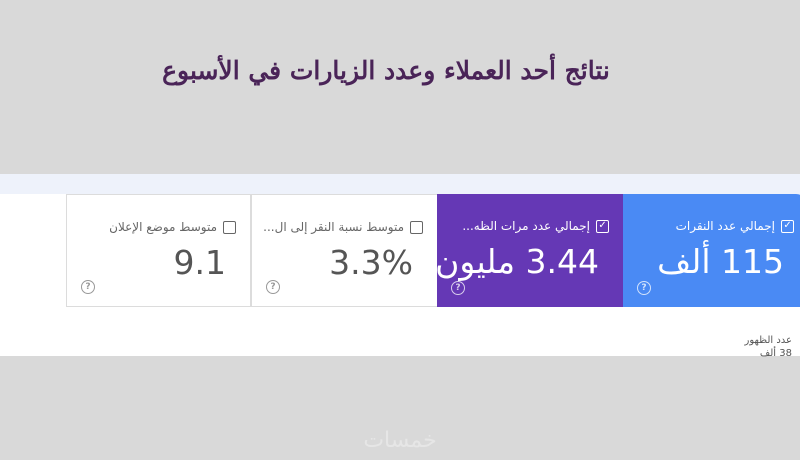 The height and width of the screenshot is (460, 800). I want to click on metric-header: ✓ إجمالي عدد النقرات, so click(735, 226).